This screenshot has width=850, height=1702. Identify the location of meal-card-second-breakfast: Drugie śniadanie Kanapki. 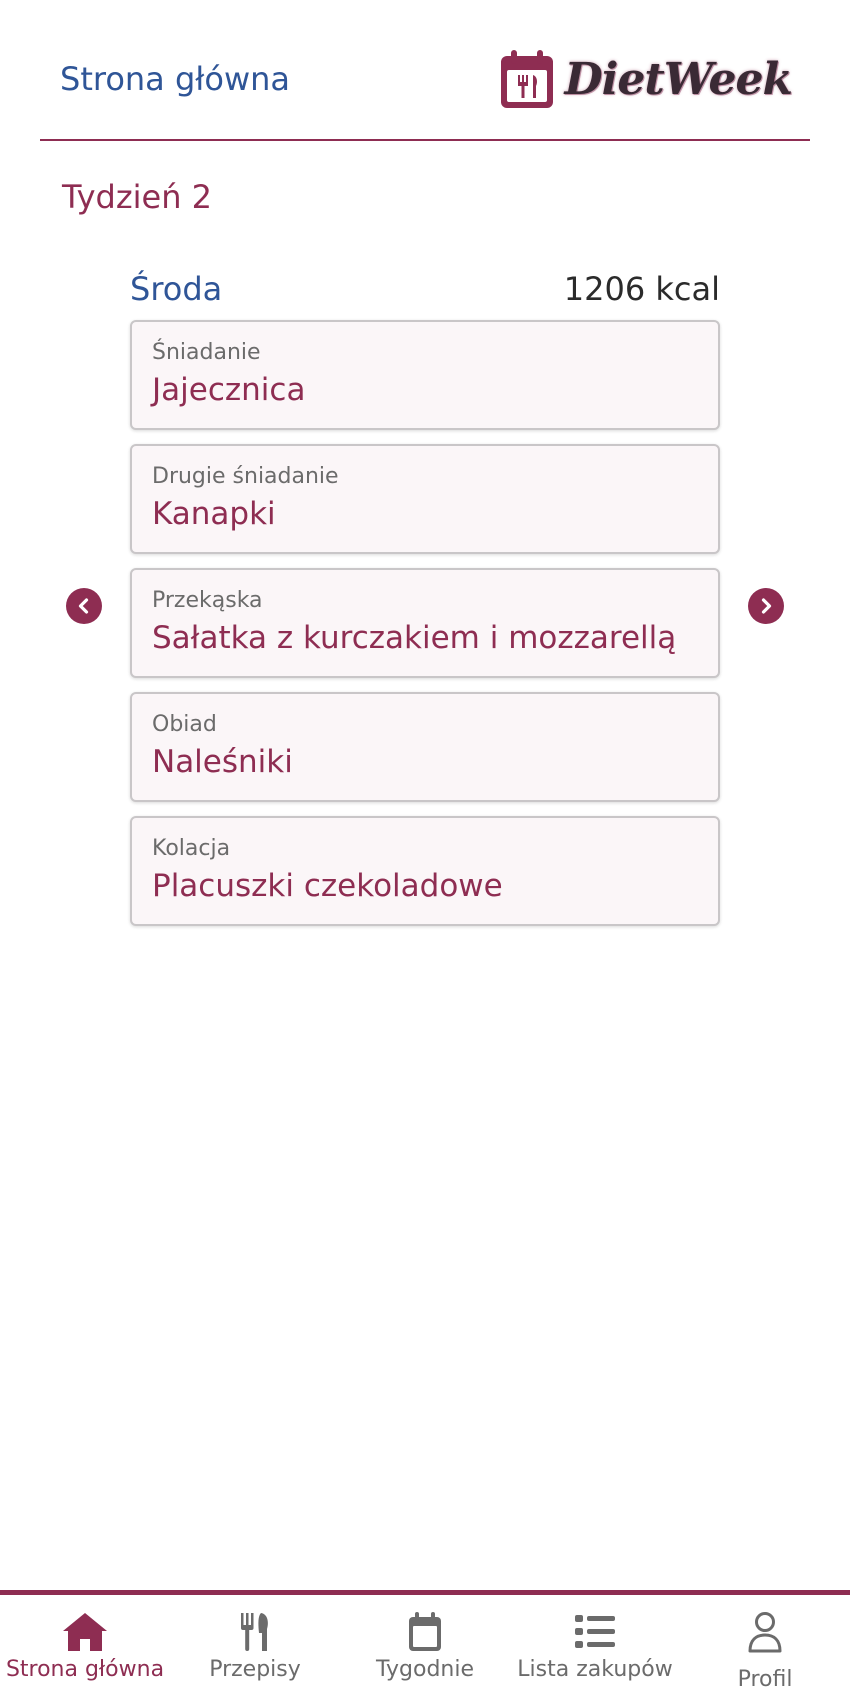
(425, 499).